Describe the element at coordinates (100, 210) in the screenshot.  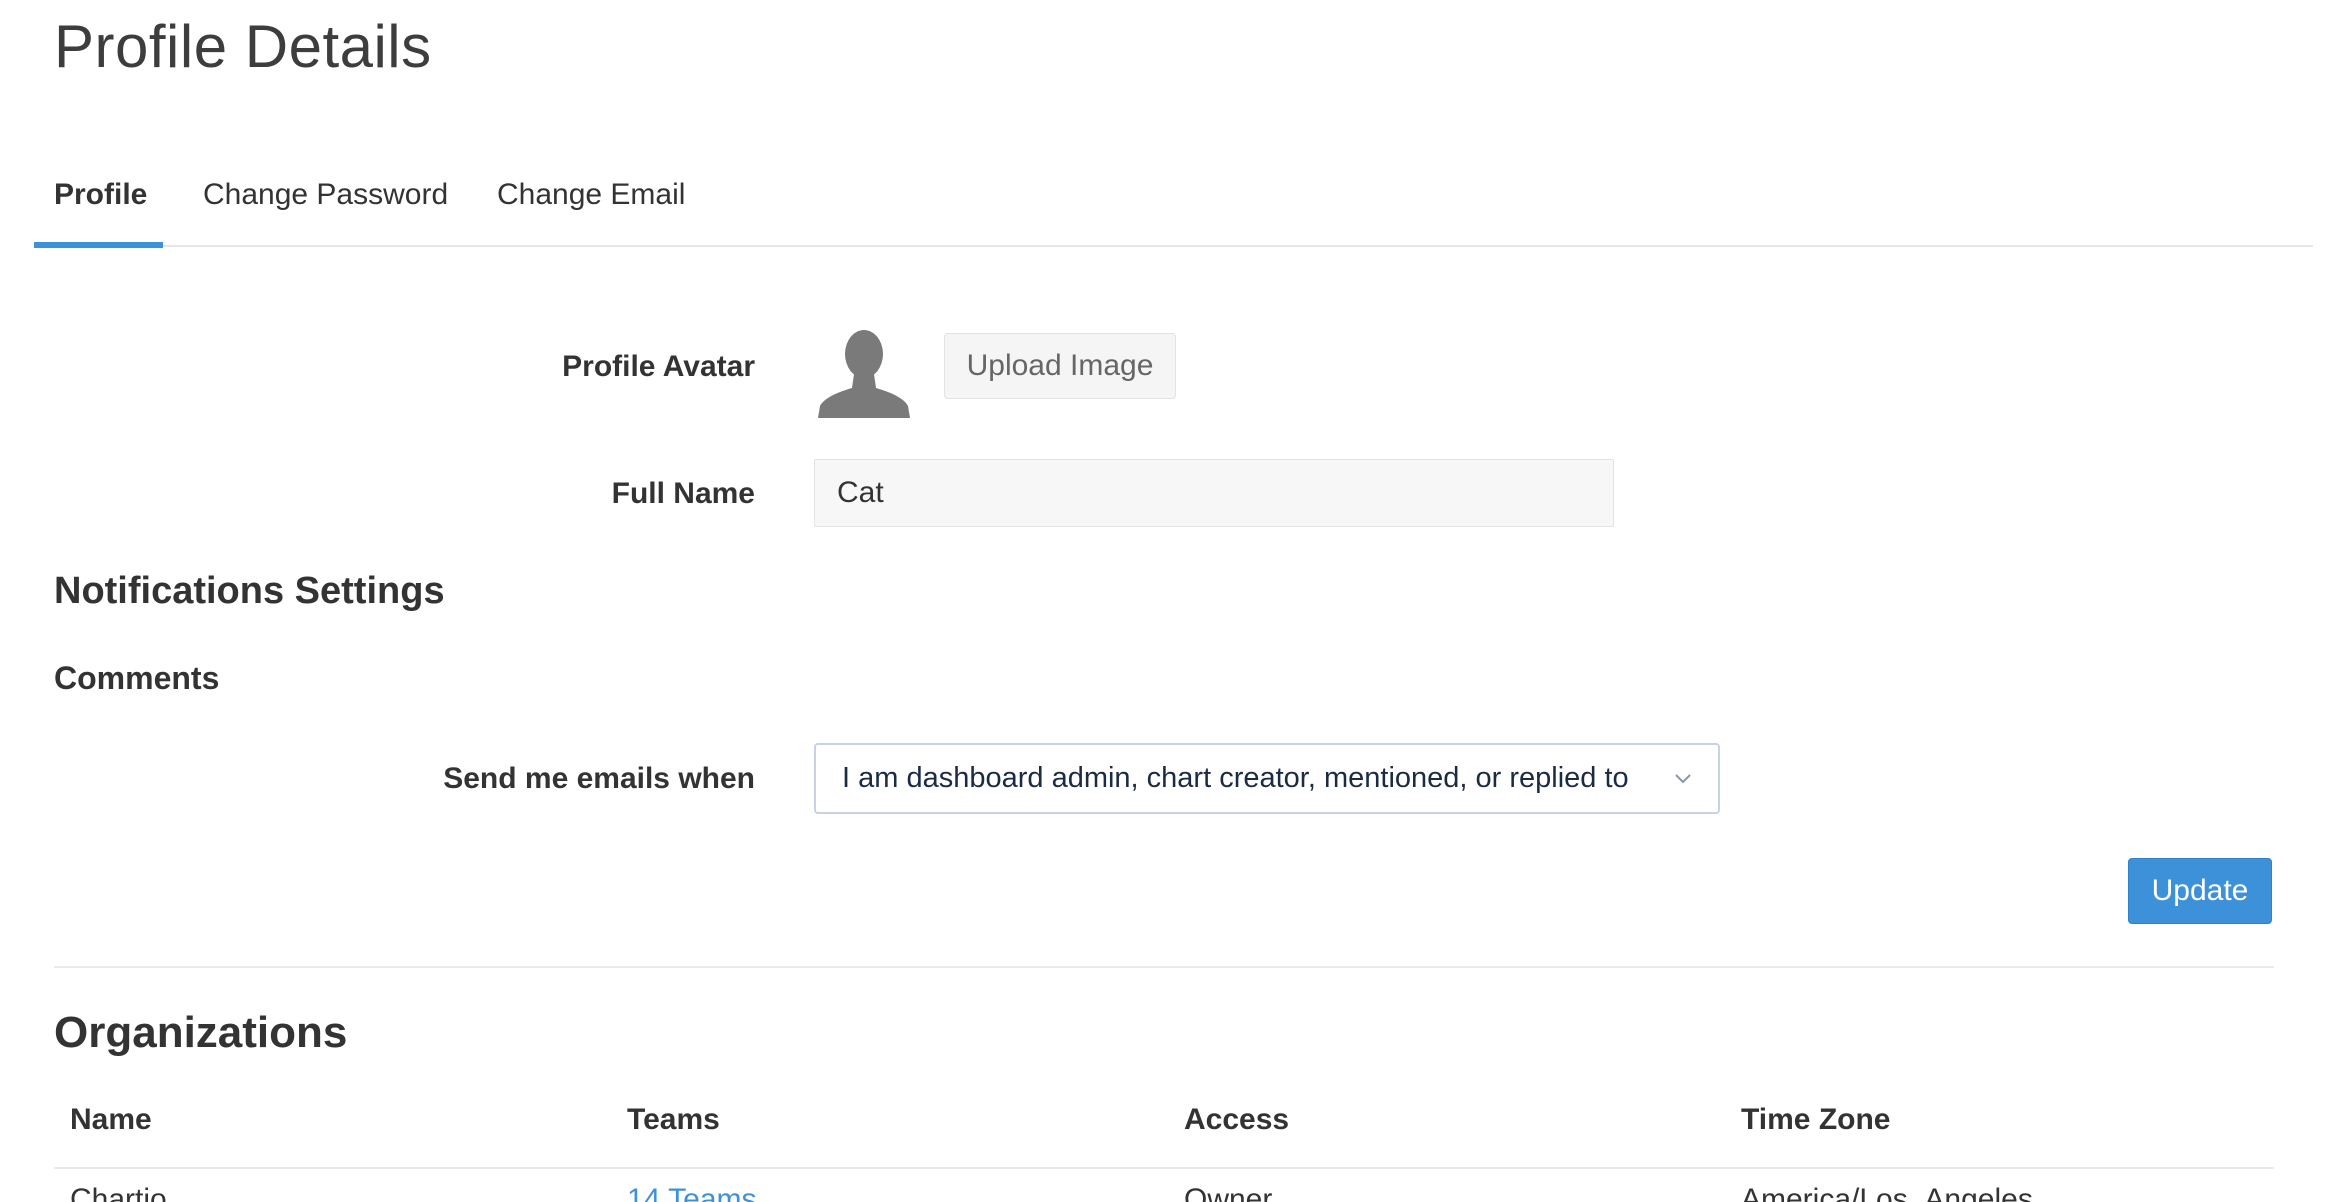
I see `tab-profile: Profile` at that location.